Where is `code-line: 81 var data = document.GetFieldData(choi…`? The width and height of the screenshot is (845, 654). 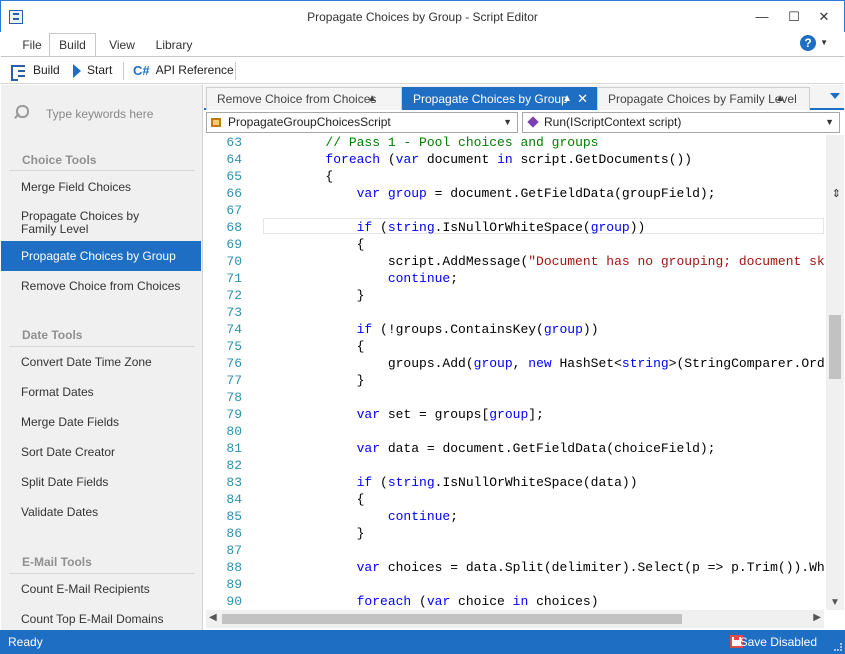 code-line: 81 var data = document.GetFieldData(choi… is located at coordinates (515, 448).